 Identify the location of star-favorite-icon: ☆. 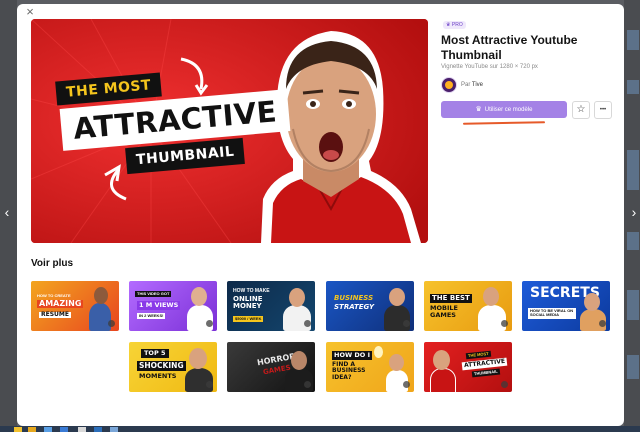
(581, 110).